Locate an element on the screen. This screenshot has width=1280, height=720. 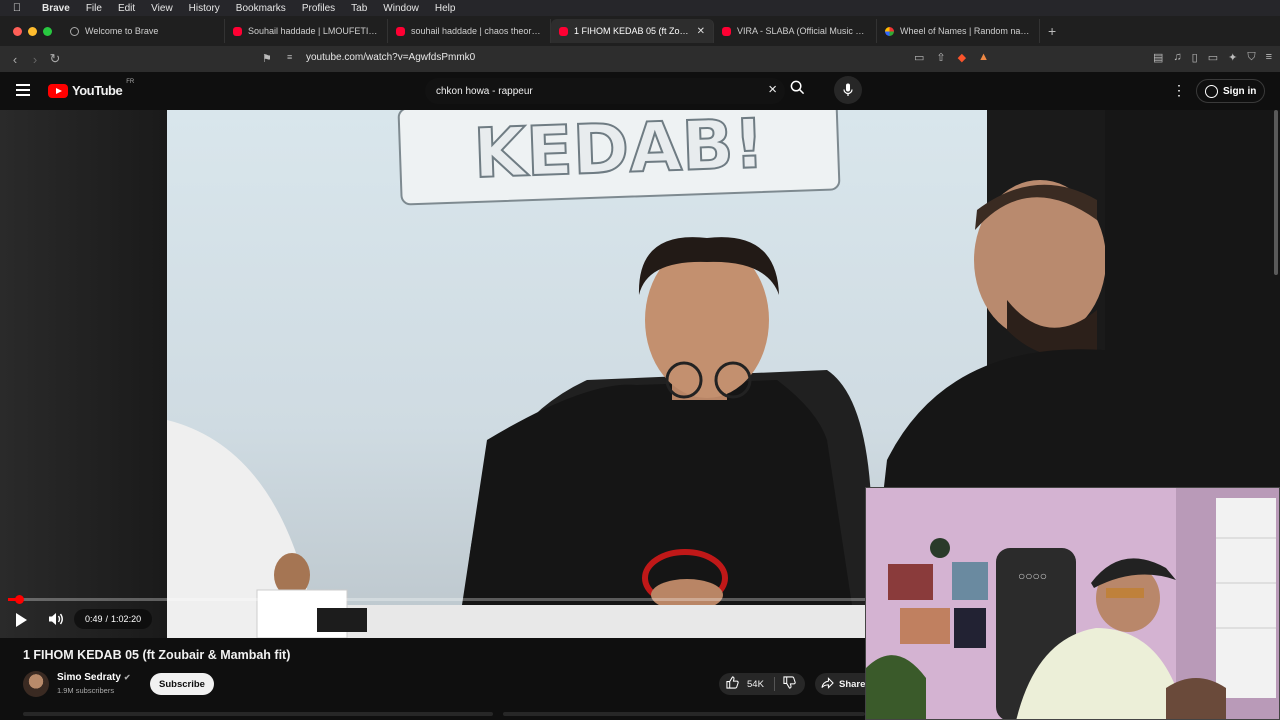
browser-menu-icon: ≡ is located at coordinates (1269, 57).